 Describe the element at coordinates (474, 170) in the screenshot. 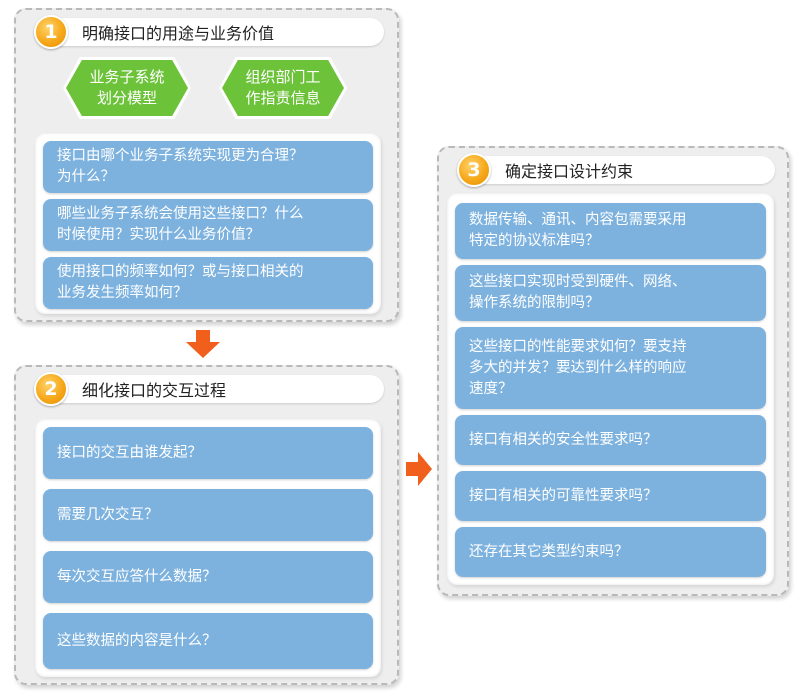

I see `section3-number-badge: 3` at that location.